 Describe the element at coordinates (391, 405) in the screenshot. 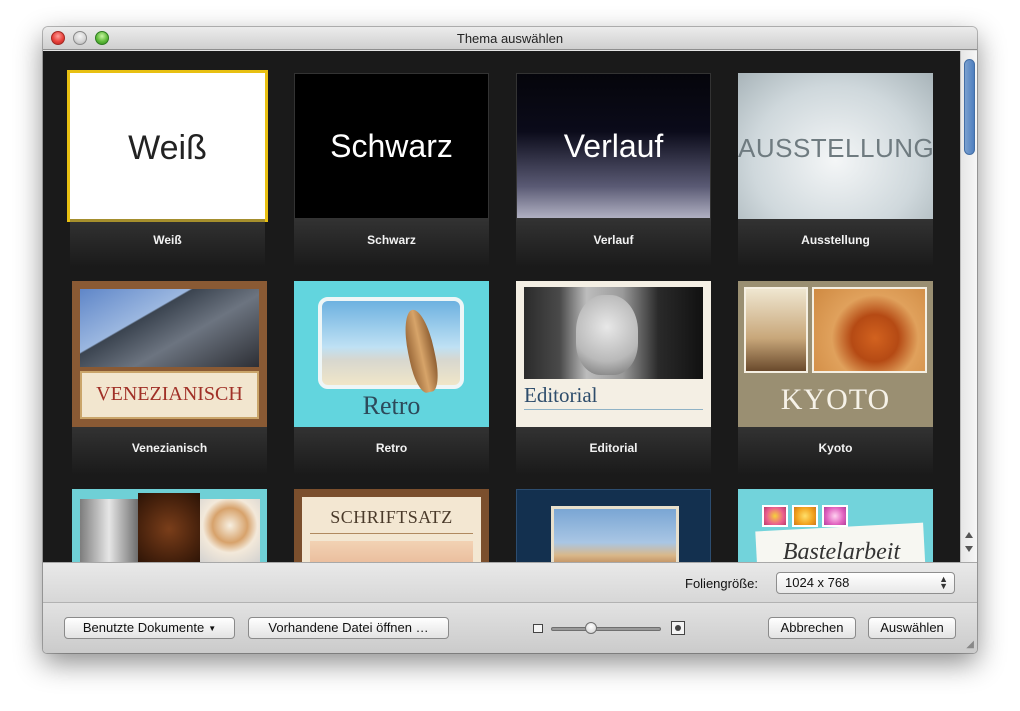

I see `thumbnail-title: Retro` at that location.